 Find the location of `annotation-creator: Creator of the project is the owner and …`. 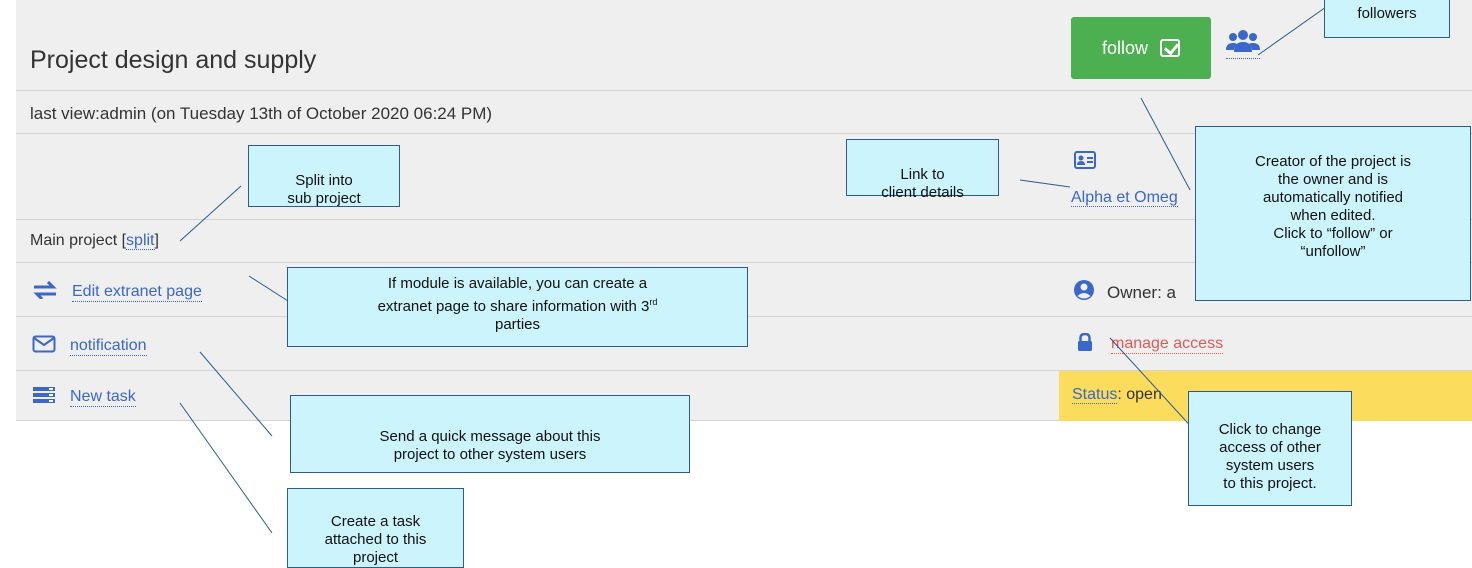

annotation-creator: Creator of the project is the owner and … is located at coordinates (1333, 213).